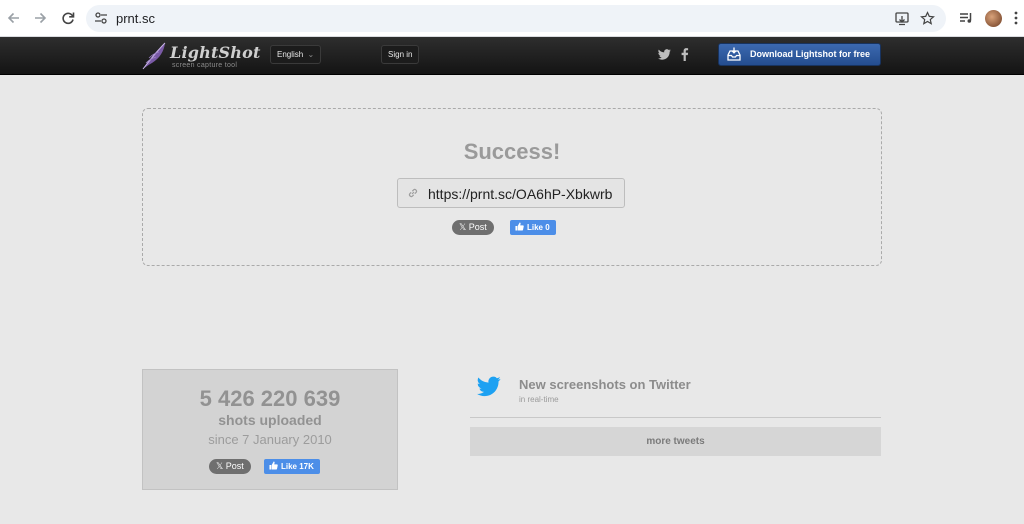 This screenshot has height=524, width=1024. I want to click on counter-facebook-like-button: Like 17K, so click(292, 466).